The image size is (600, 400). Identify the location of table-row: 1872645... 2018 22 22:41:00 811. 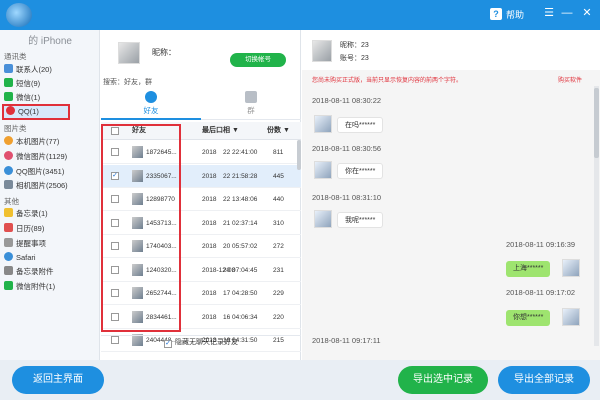
(201, 152).